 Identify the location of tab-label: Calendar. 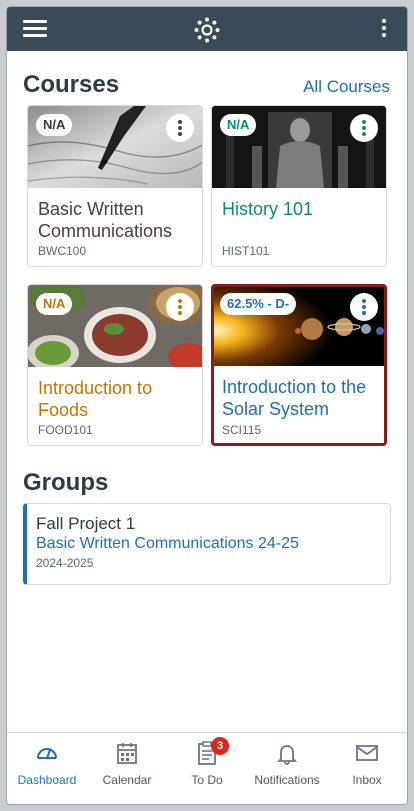
(127, 780).